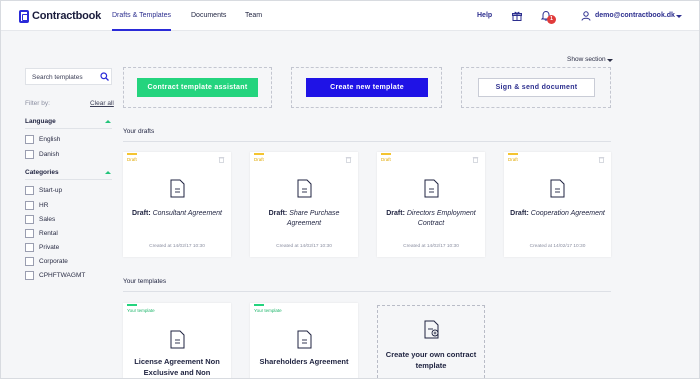 This screenshot has width=700, height=379. What do you see at coordinates (42, 172) in the screenshot?
I see `categories-heading: Categories` at bounding box center [42, 172].